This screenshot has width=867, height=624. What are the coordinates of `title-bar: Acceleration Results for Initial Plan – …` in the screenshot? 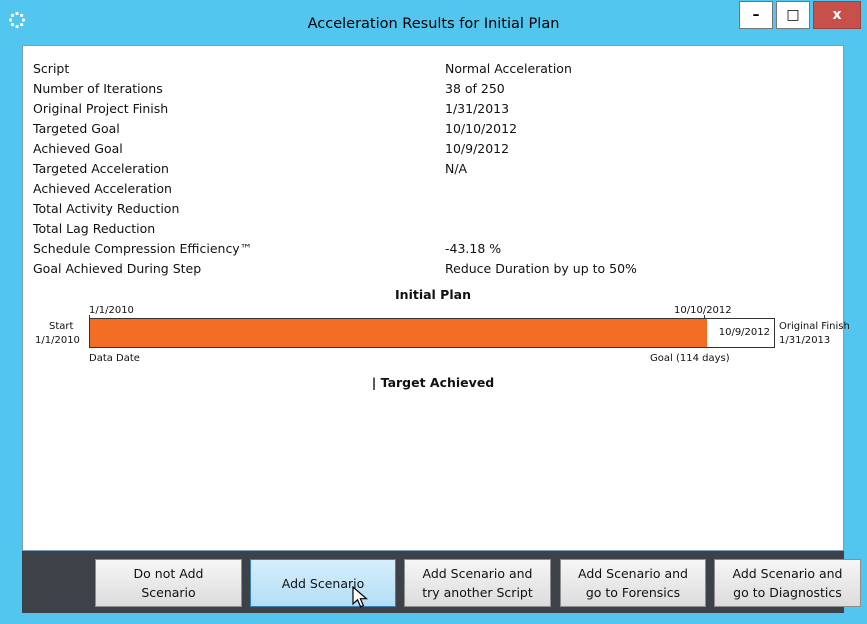 It's located at (433, 22).